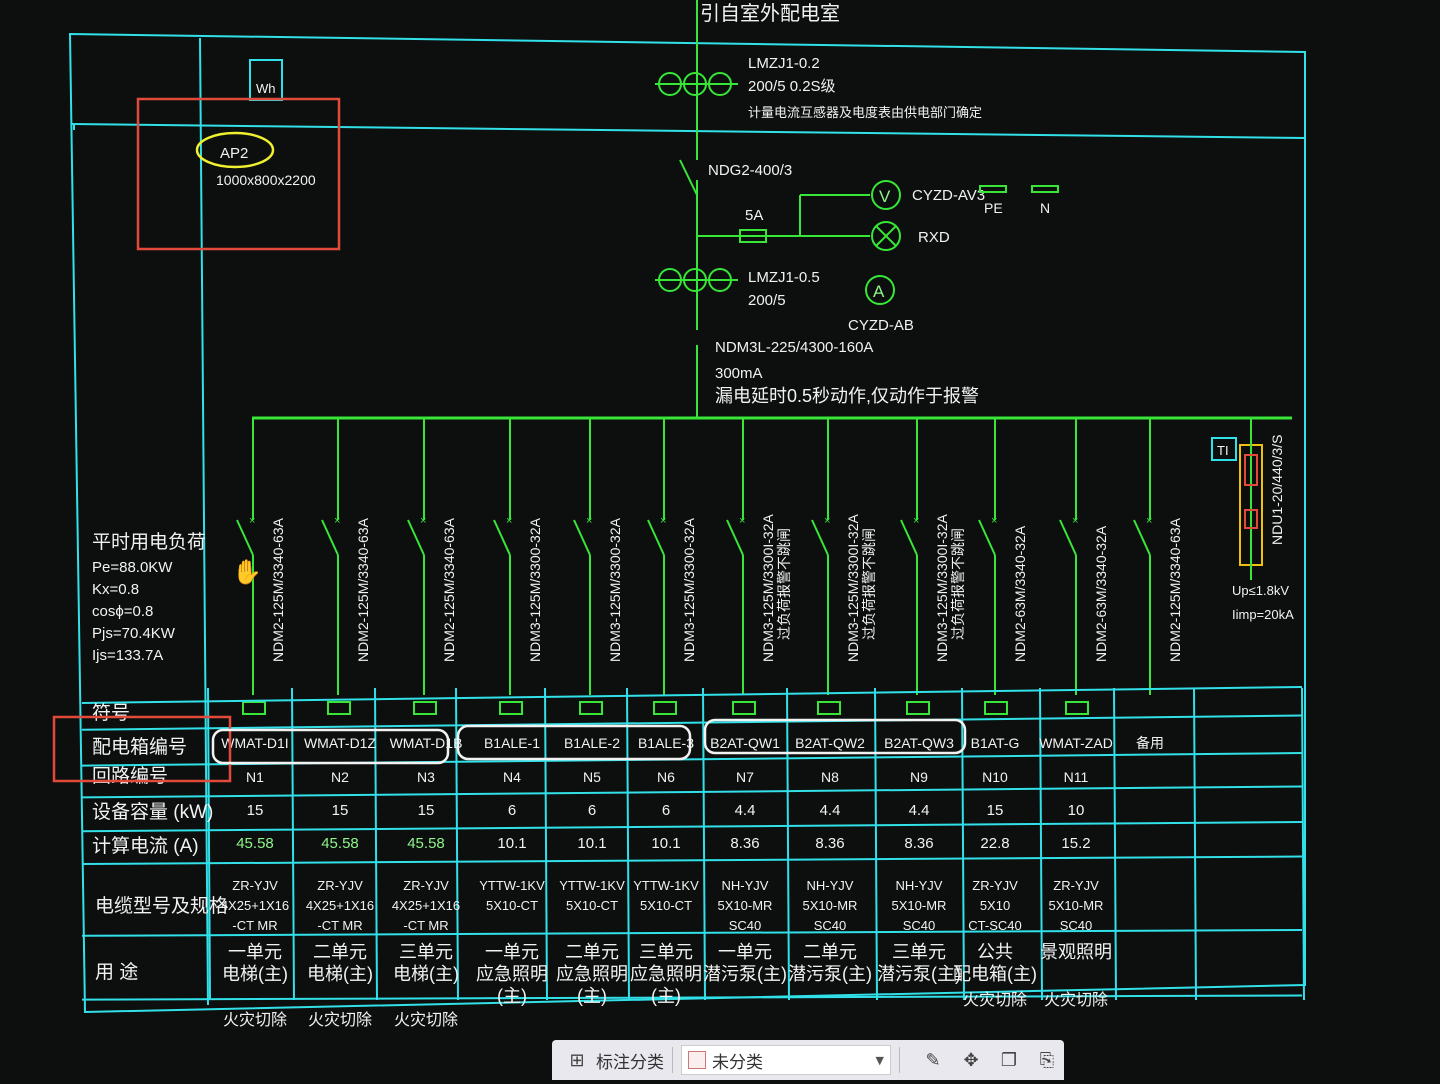 This screenshot has width=1440, height=1084. Describe the element at coordinates (830, 743) in the screenshot. I see `cell-box-no: B2AT-QW2` at that location.